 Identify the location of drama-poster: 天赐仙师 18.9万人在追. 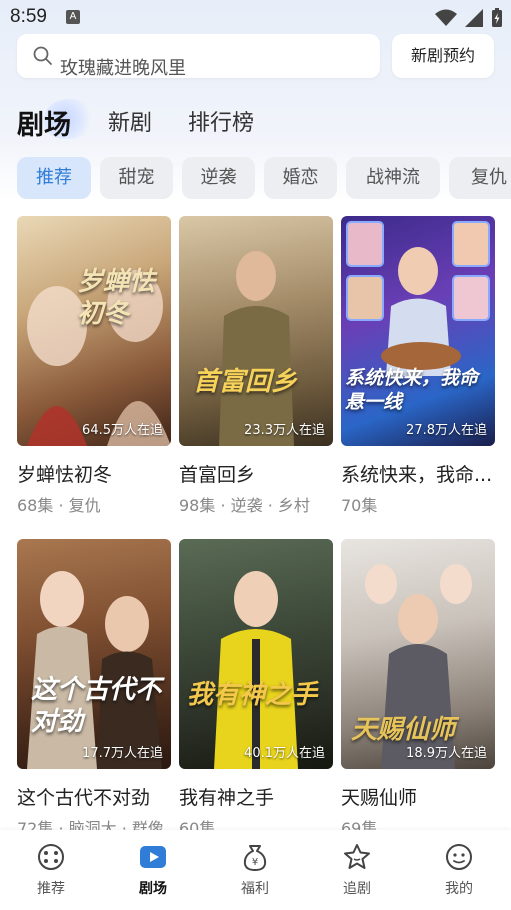
(418, 654).